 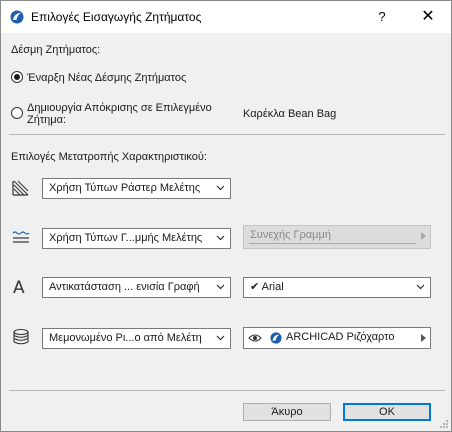 I want to click on eye-icon, so click(x=255, y=338).